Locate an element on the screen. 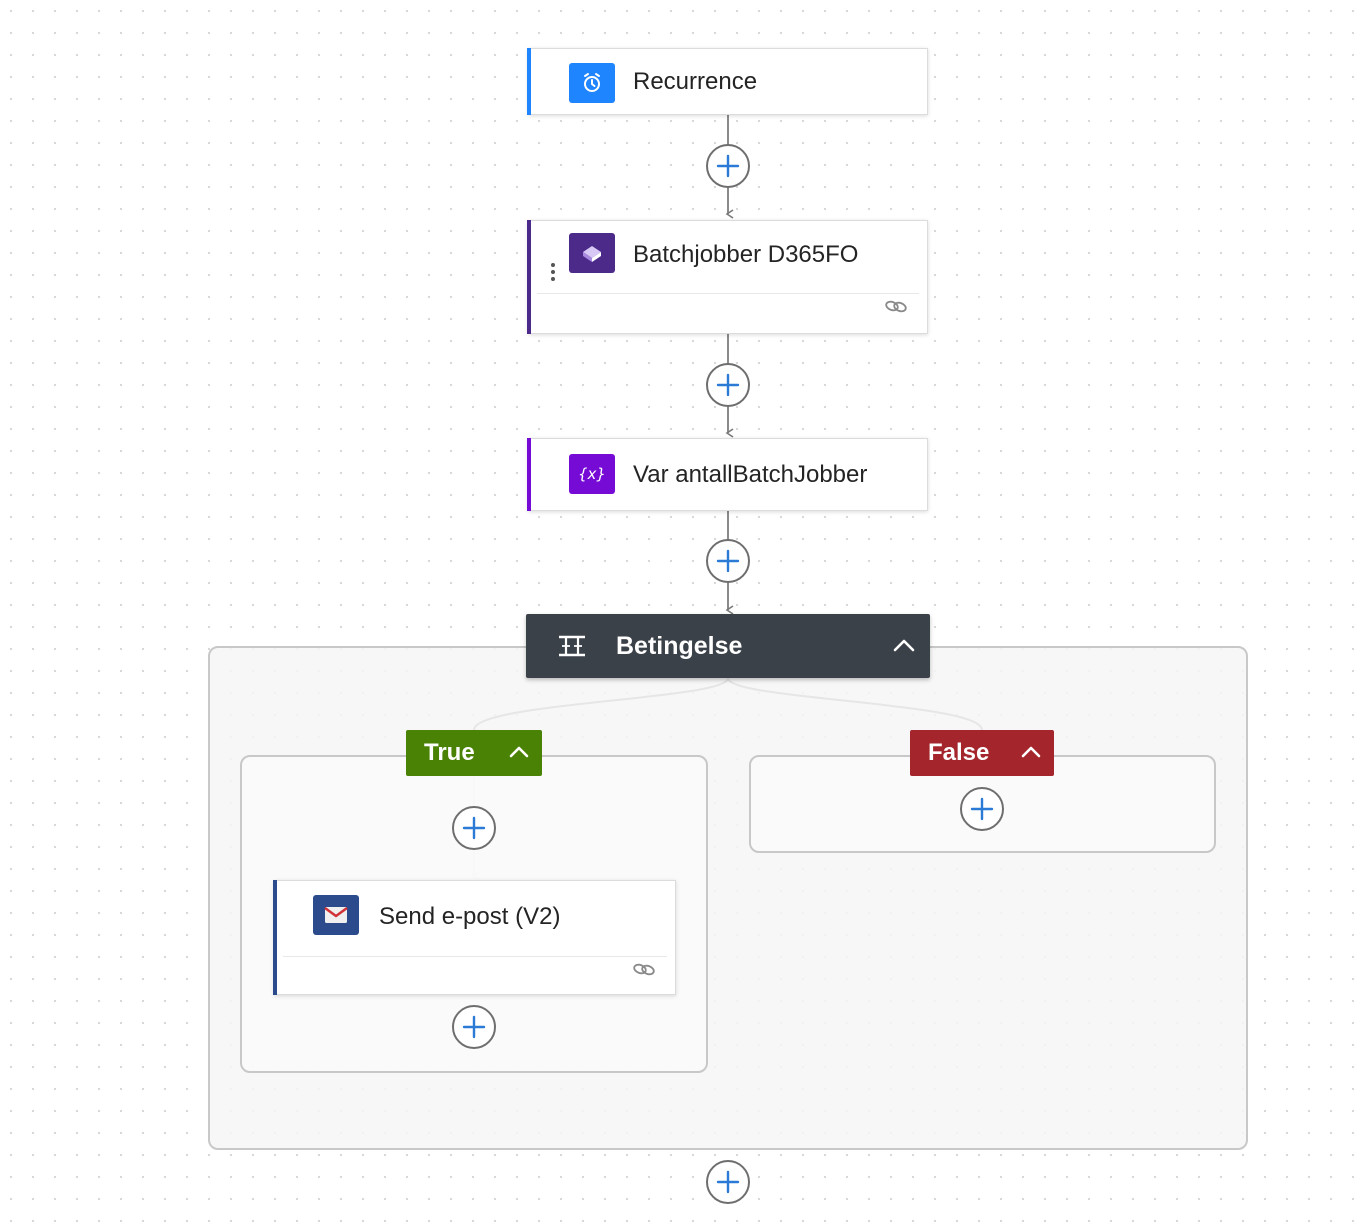  action-card-variable: {x} Var antallBatchJobber is located at coordinates (727, 475).